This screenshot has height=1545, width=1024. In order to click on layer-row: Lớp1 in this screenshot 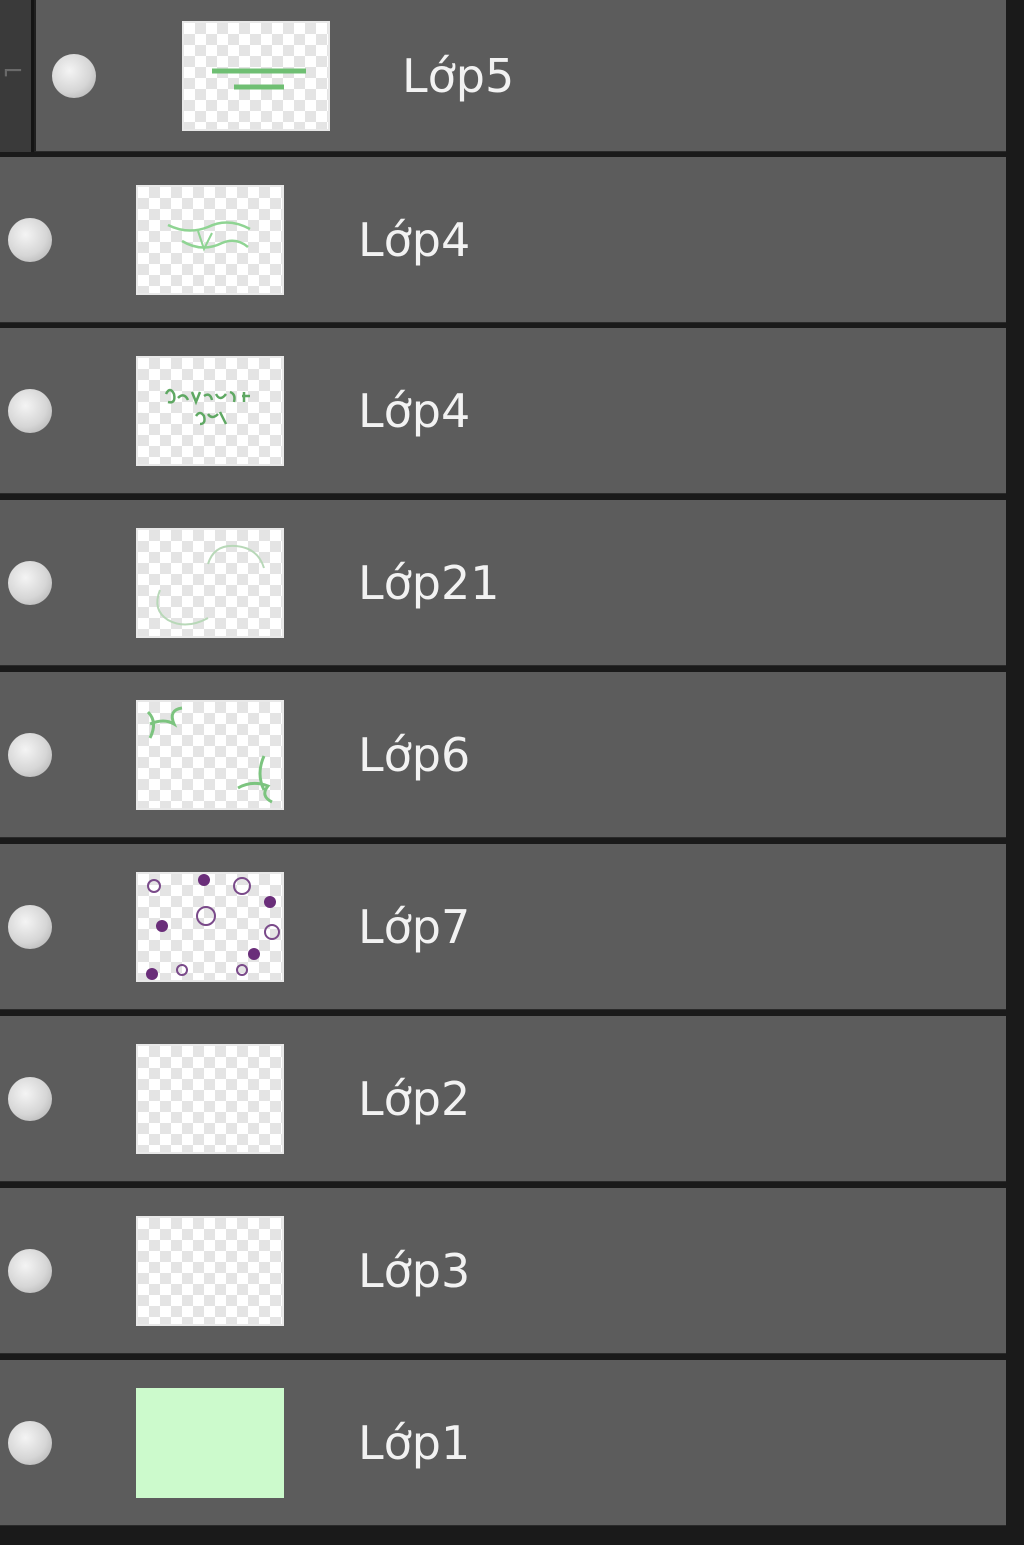, I will do `click(503, 1443)`.